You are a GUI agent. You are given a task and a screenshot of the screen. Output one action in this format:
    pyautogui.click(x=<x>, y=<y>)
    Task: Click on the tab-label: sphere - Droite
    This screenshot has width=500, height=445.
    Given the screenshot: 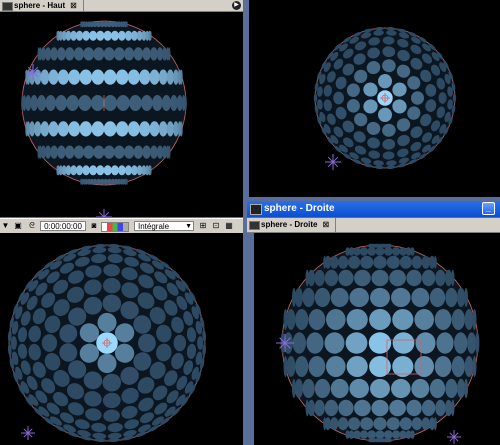 What is the action you would take?
    pyautogui.click(x=289, y=224)
    